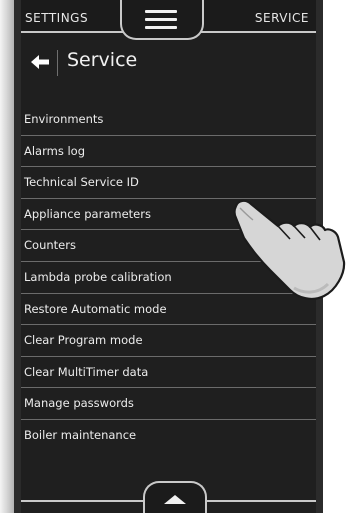 The width and height of the screenshot is (346, 513). I want to click on back-arrow-glyph, so click(40, 62).